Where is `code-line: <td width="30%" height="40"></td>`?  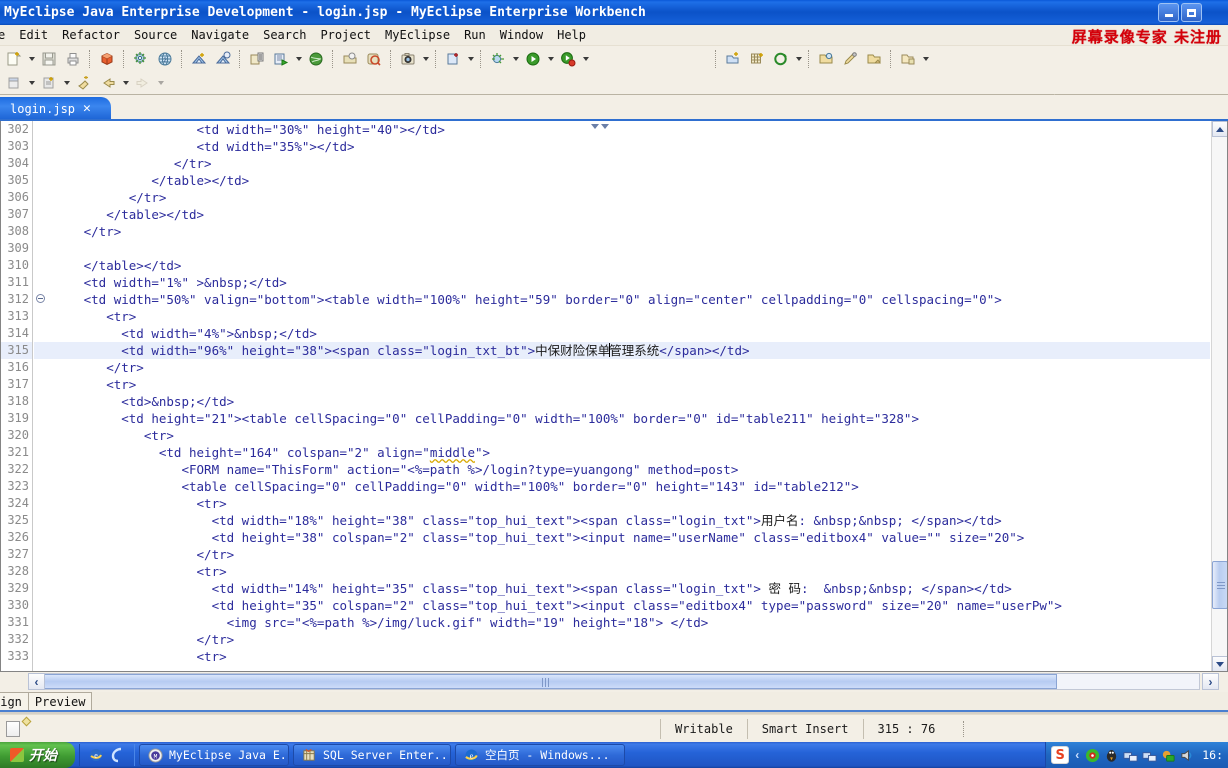
code-line: <td width="30%" height="40"></td> is located at coordinates (628, 129).